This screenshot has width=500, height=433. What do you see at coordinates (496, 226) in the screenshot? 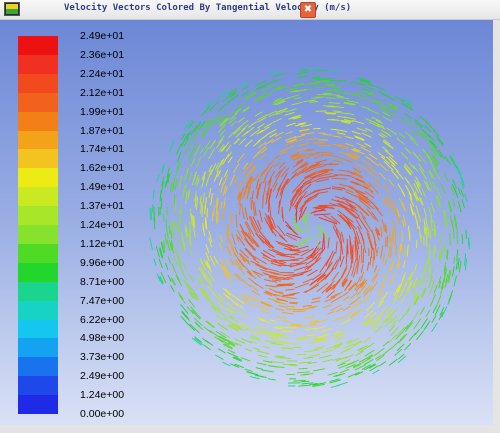
I see `vertical-scrollbar` at bounding box center [496, 226].